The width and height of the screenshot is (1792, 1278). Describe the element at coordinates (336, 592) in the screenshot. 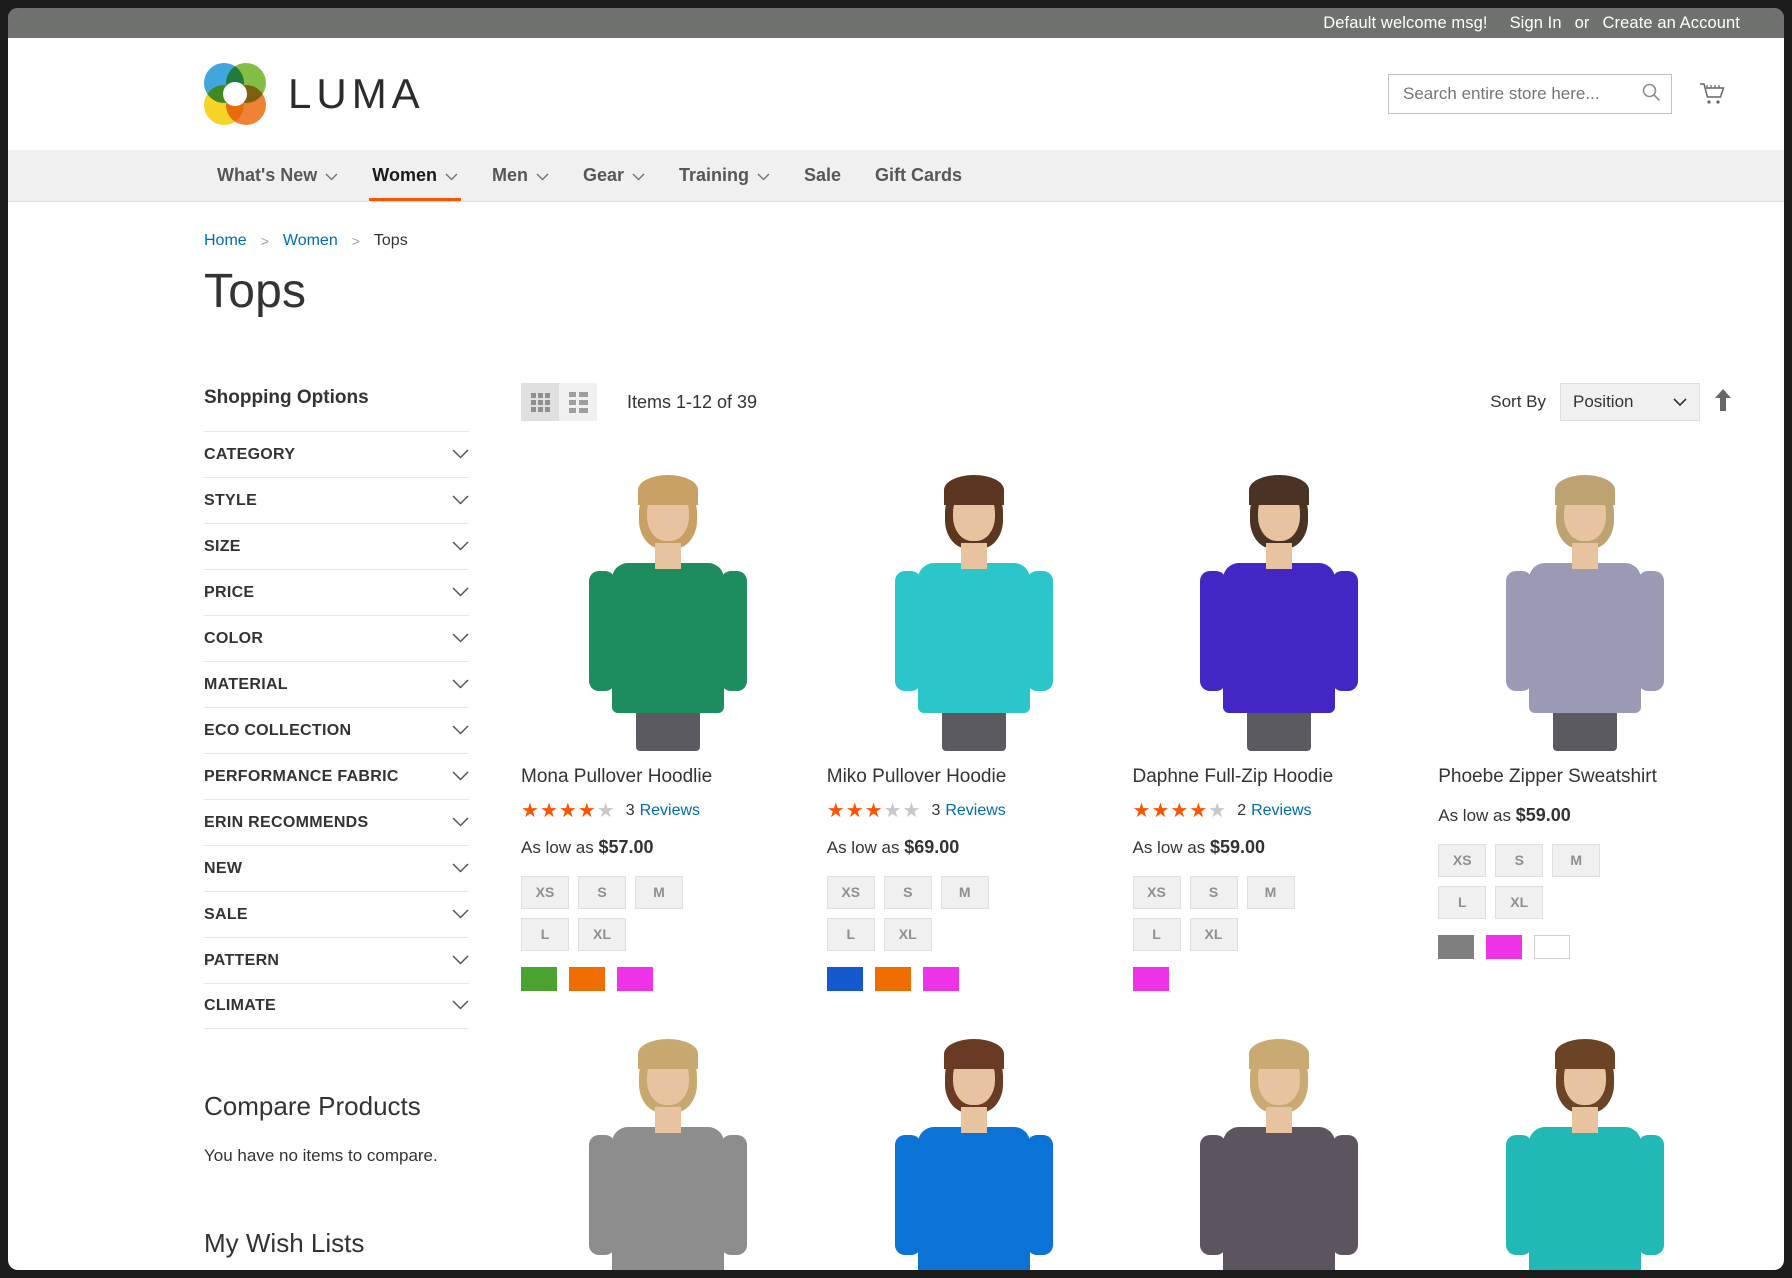

I see `filter-price: PRICE` at that location.